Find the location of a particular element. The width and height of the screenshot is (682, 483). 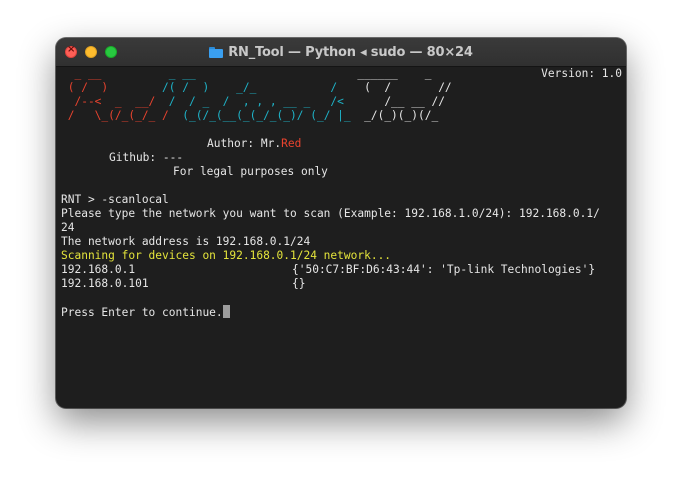

network-address-line: The network address is 192.168.0.1/24 is located at coordinates (186, 241).